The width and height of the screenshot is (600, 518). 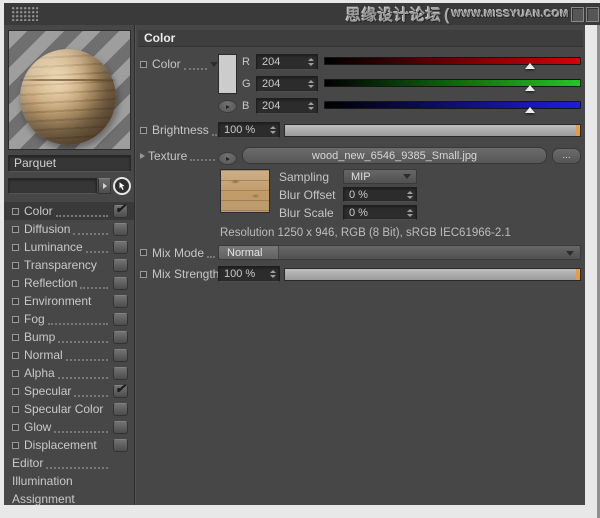 I want to click on channel-row-specular: Specular ✔, so click(x=69, y=390).